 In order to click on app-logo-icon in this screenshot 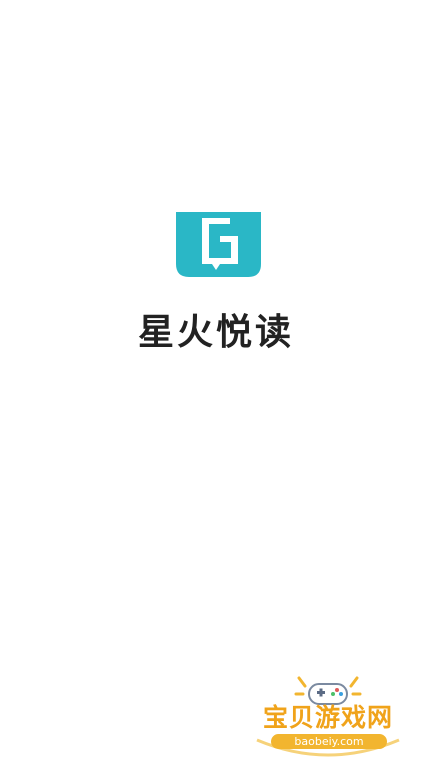, I will do `click(218, 244)`.